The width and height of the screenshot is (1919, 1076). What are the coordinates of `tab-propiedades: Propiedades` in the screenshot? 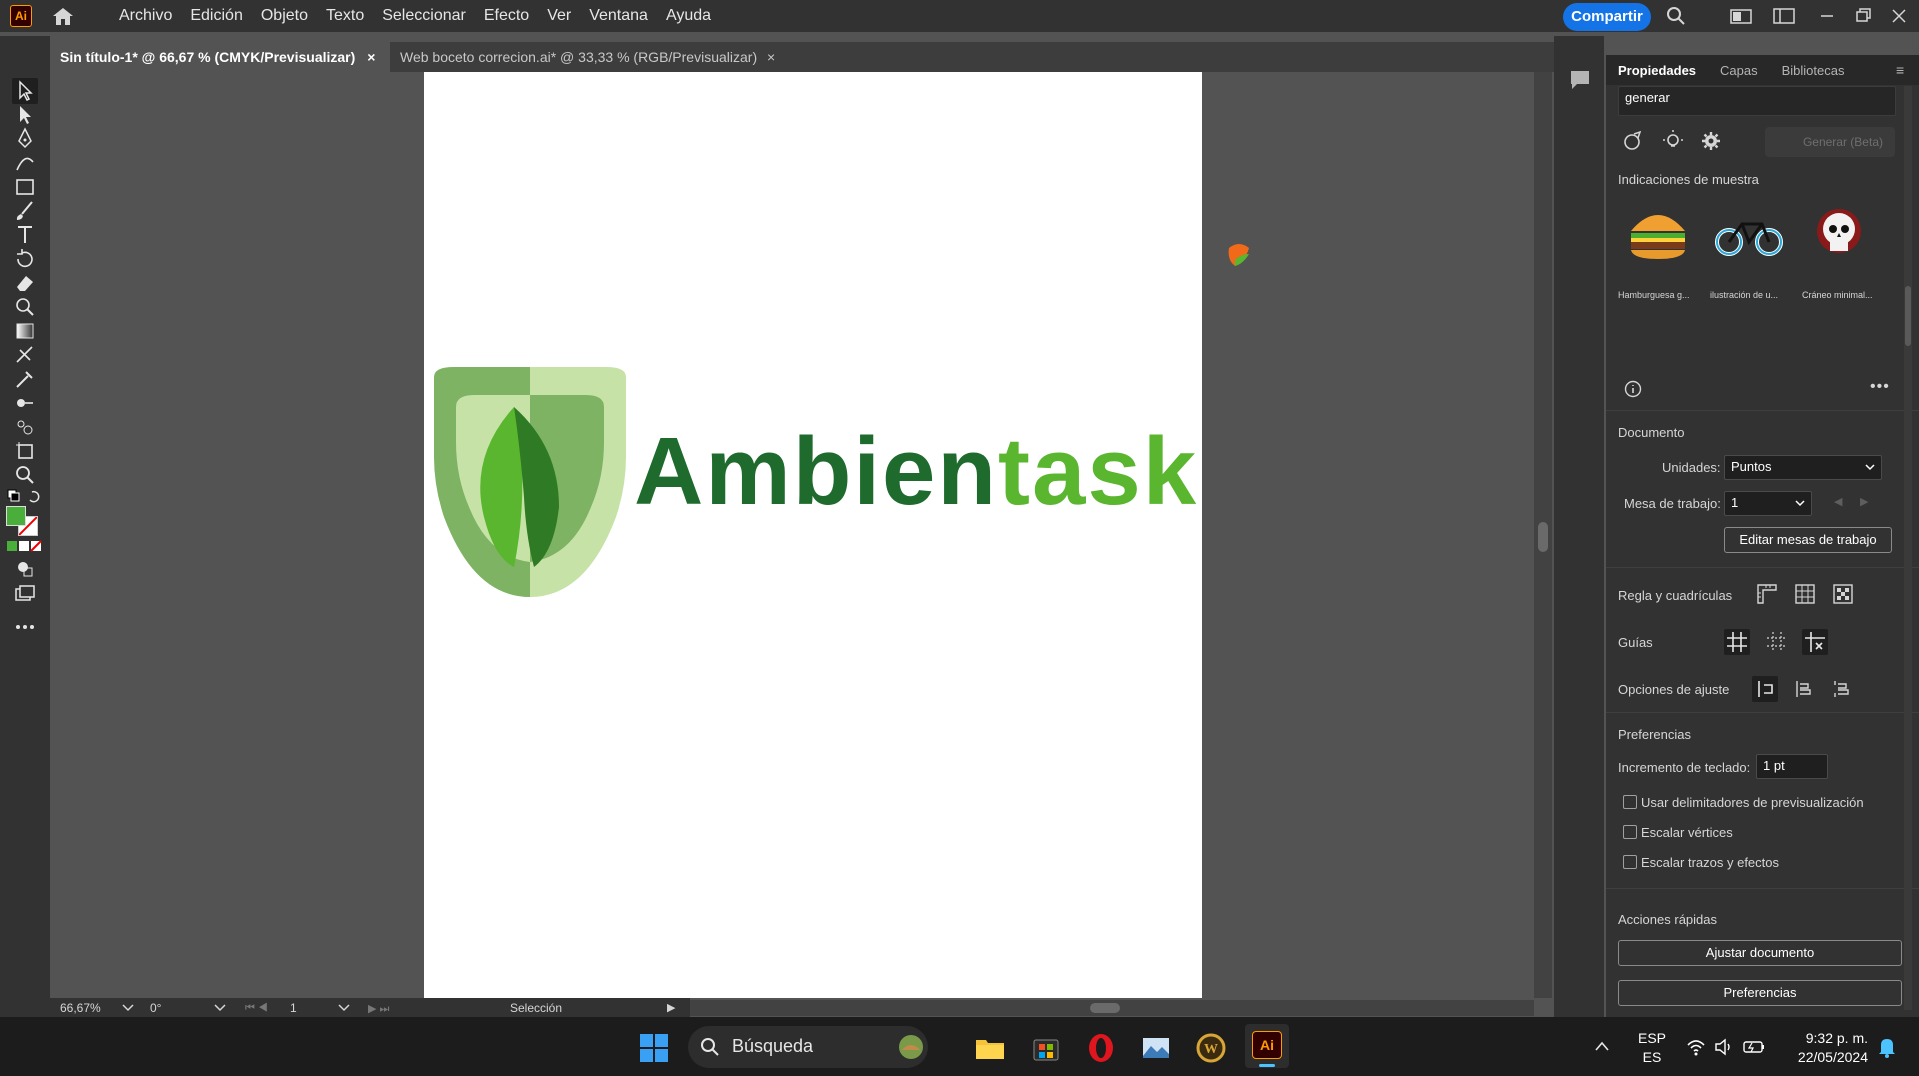 It's located at (1657, 70).